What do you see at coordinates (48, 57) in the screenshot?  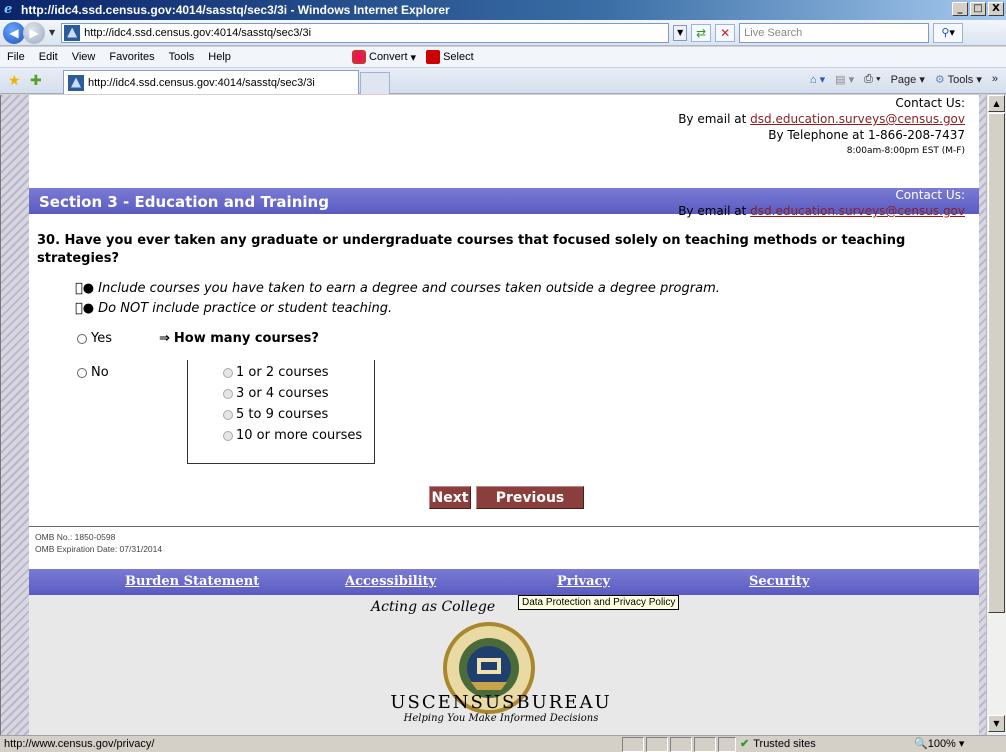 I see `menu-edit: Edit` at bounding box center [48, 57].